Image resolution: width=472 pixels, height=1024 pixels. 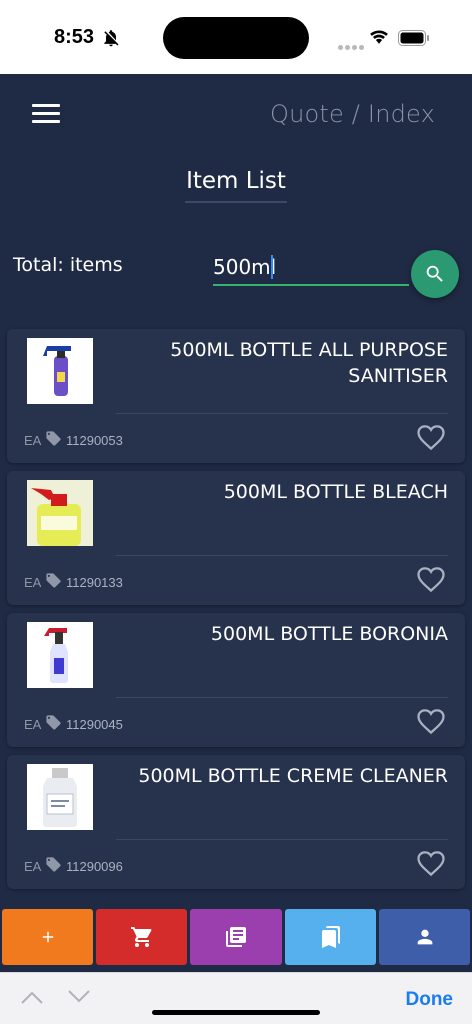 I want to click on title-underline, so click(x=236, y=202).